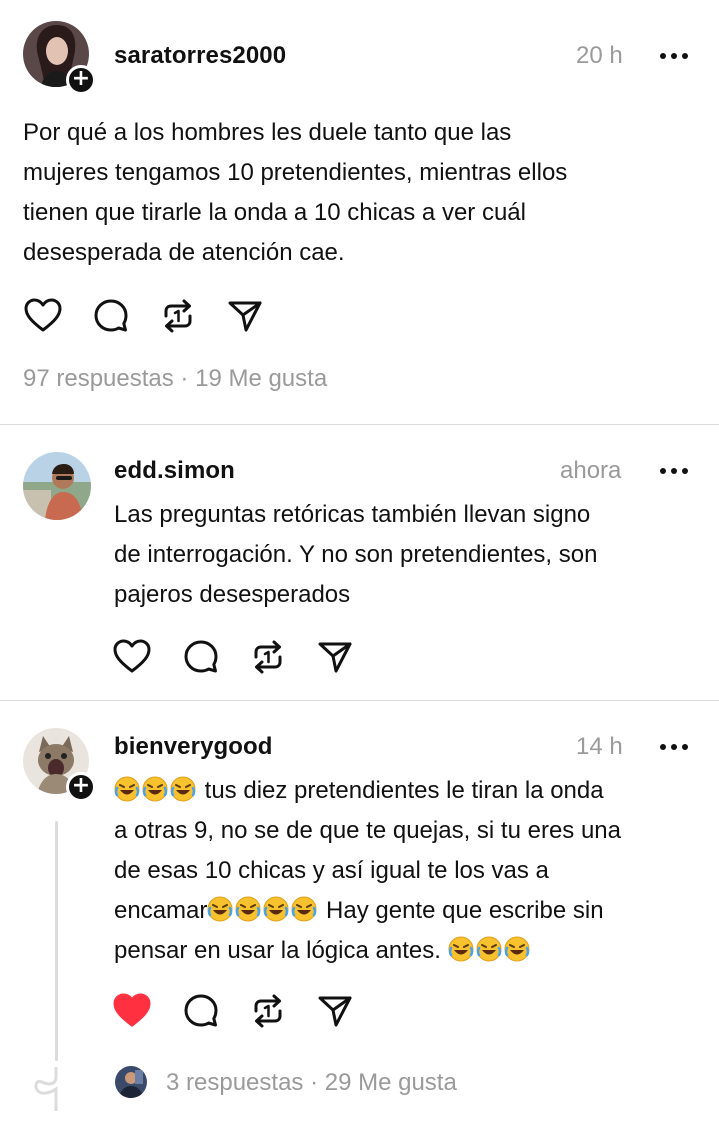 This screenshot has width=719, height=1132. Describe the element at coordinates (200, 56) in the screenshot. I see `username: saratorres2000` at that location.